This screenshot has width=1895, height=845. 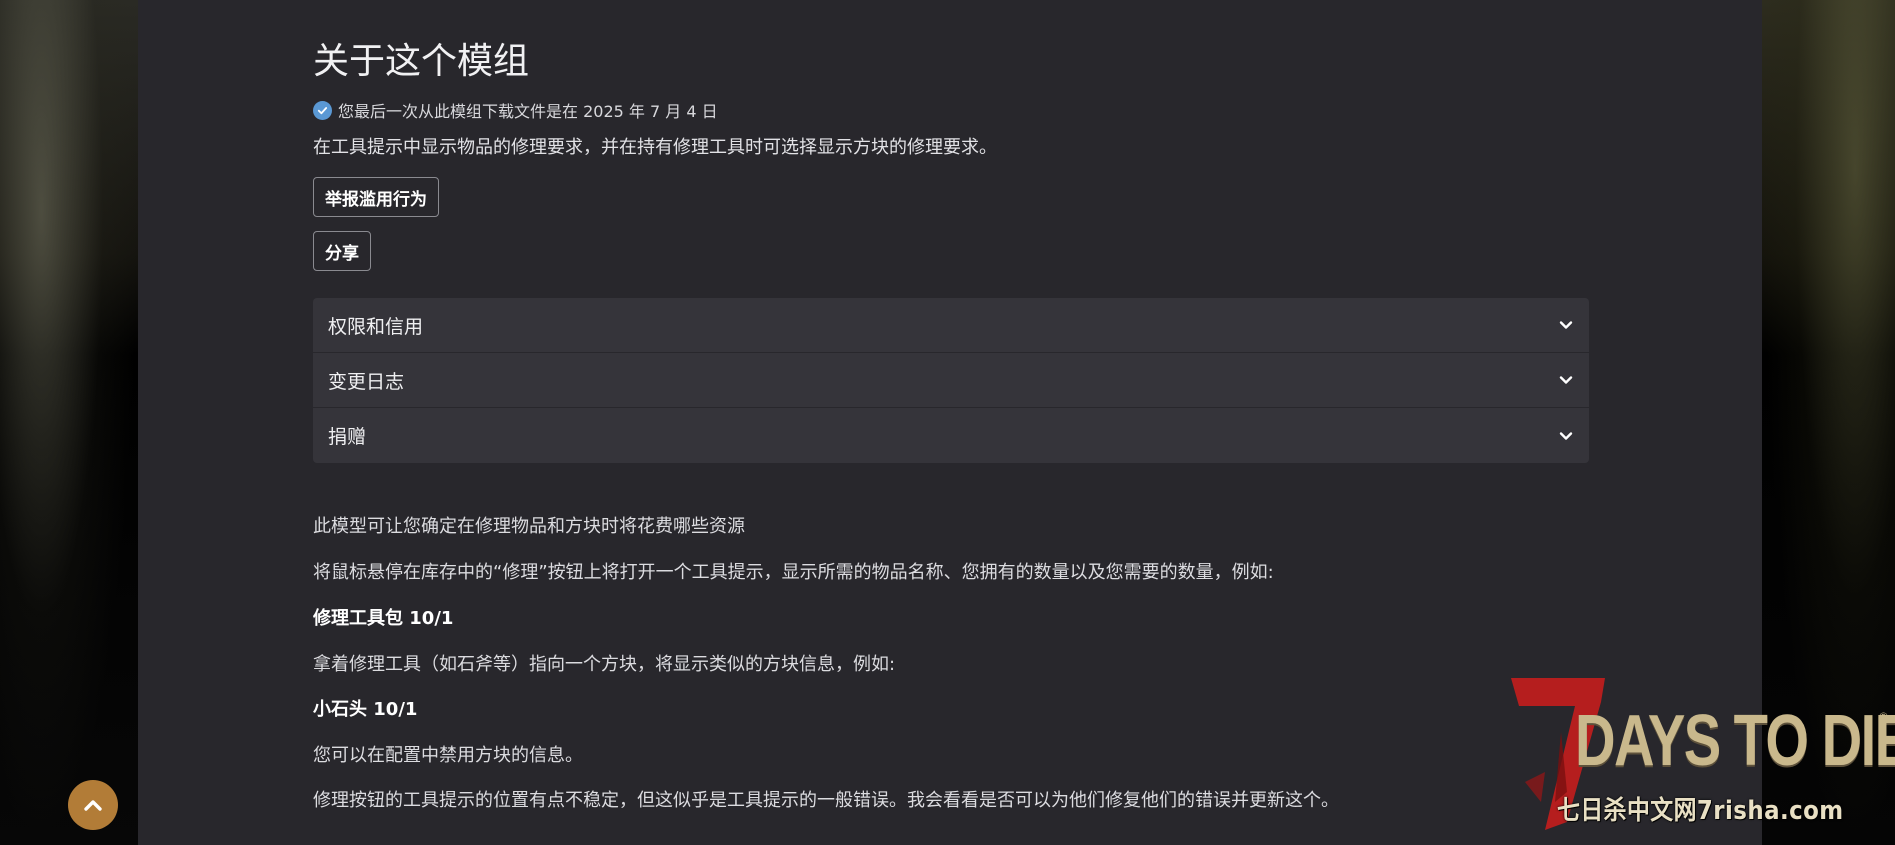 What do you see at coordinates (1883, 716) in the screenshot?
I see `watermark-registered: ®` at bounding box center [1883, 716].